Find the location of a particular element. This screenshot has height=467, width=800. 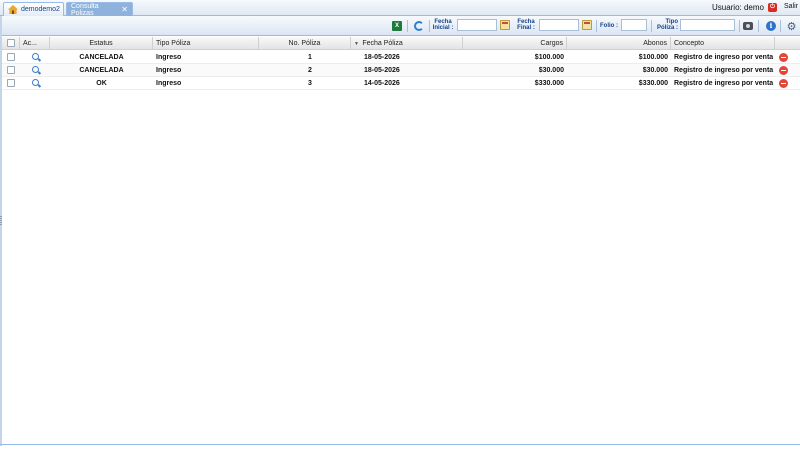

print-button is located at coordinates (748, 26).